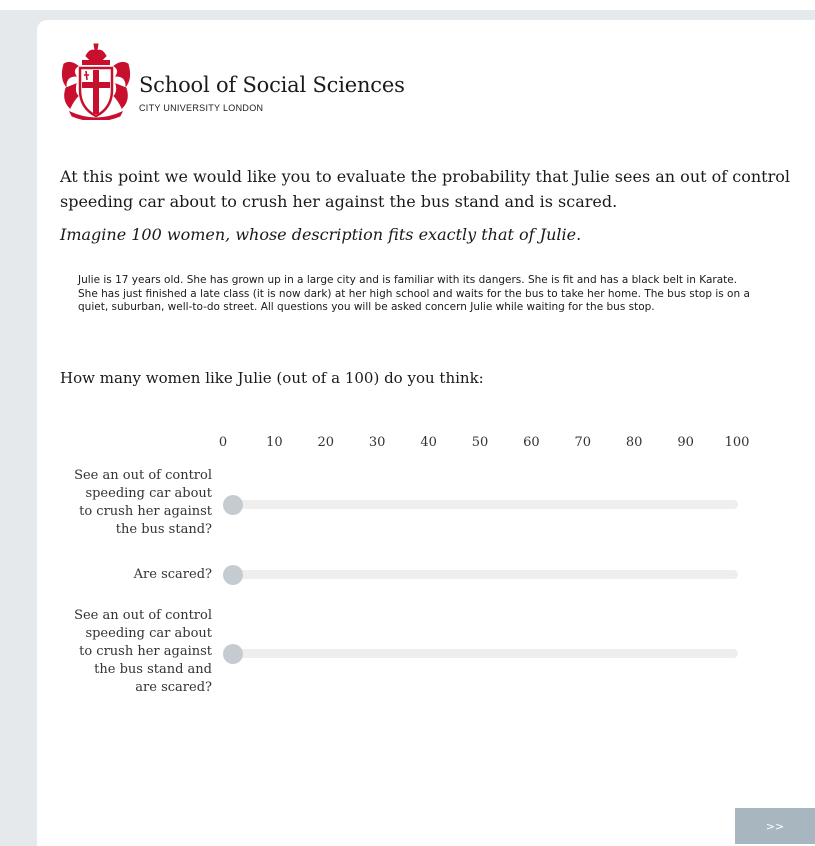  I want to click on scale-label: 100, so click(737, 442).